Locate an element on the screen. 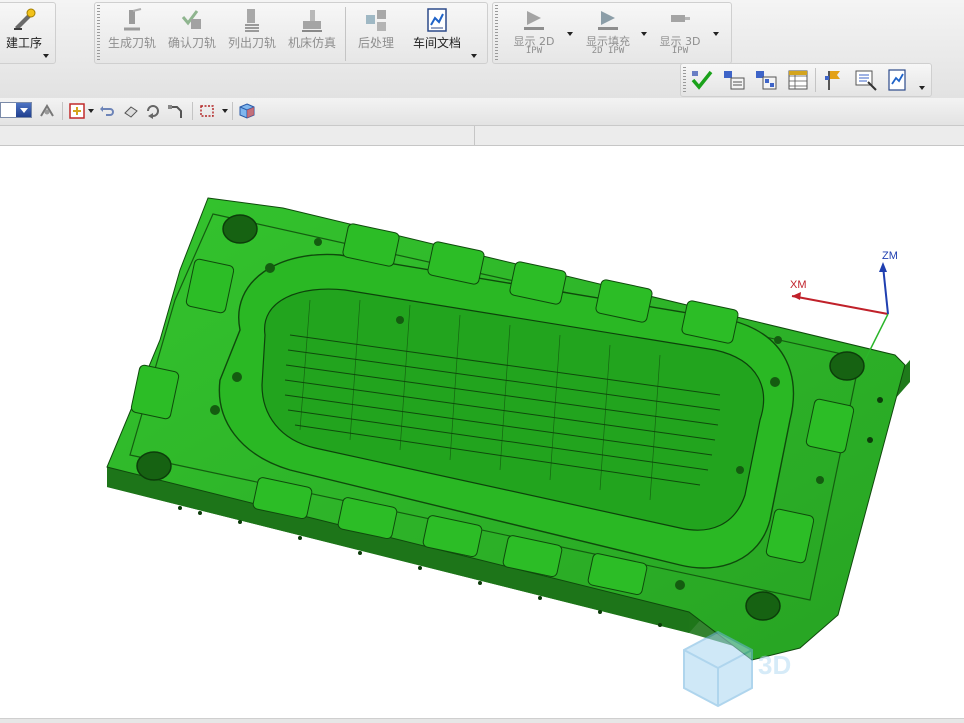  postprocess-button: 后处理 is located at coordinates (376, 34).